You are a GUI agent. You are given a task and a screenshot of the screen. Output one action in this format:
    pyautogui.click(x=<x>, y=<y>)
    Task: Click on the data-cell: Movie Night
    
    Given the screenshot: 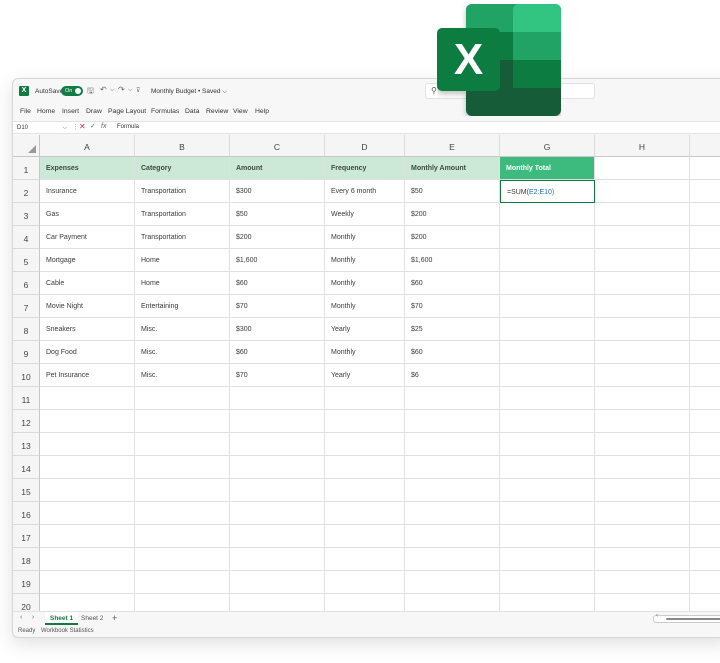 What is the action you would take?
    pyautogui.click(x=87, y=306)
    